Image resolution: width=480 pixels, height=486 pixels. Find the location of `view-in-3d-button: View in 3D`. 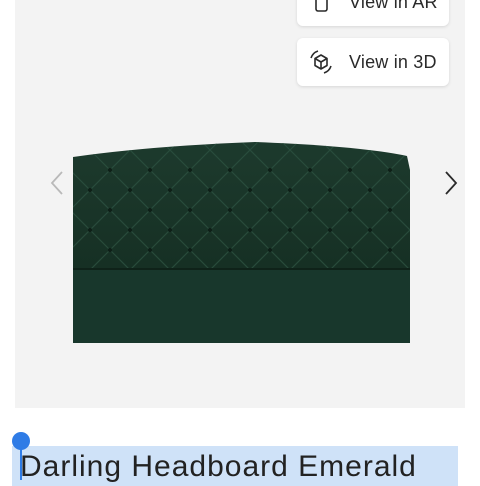

view-in-3d-button: View in 3D is located at coordinates (373, 62).